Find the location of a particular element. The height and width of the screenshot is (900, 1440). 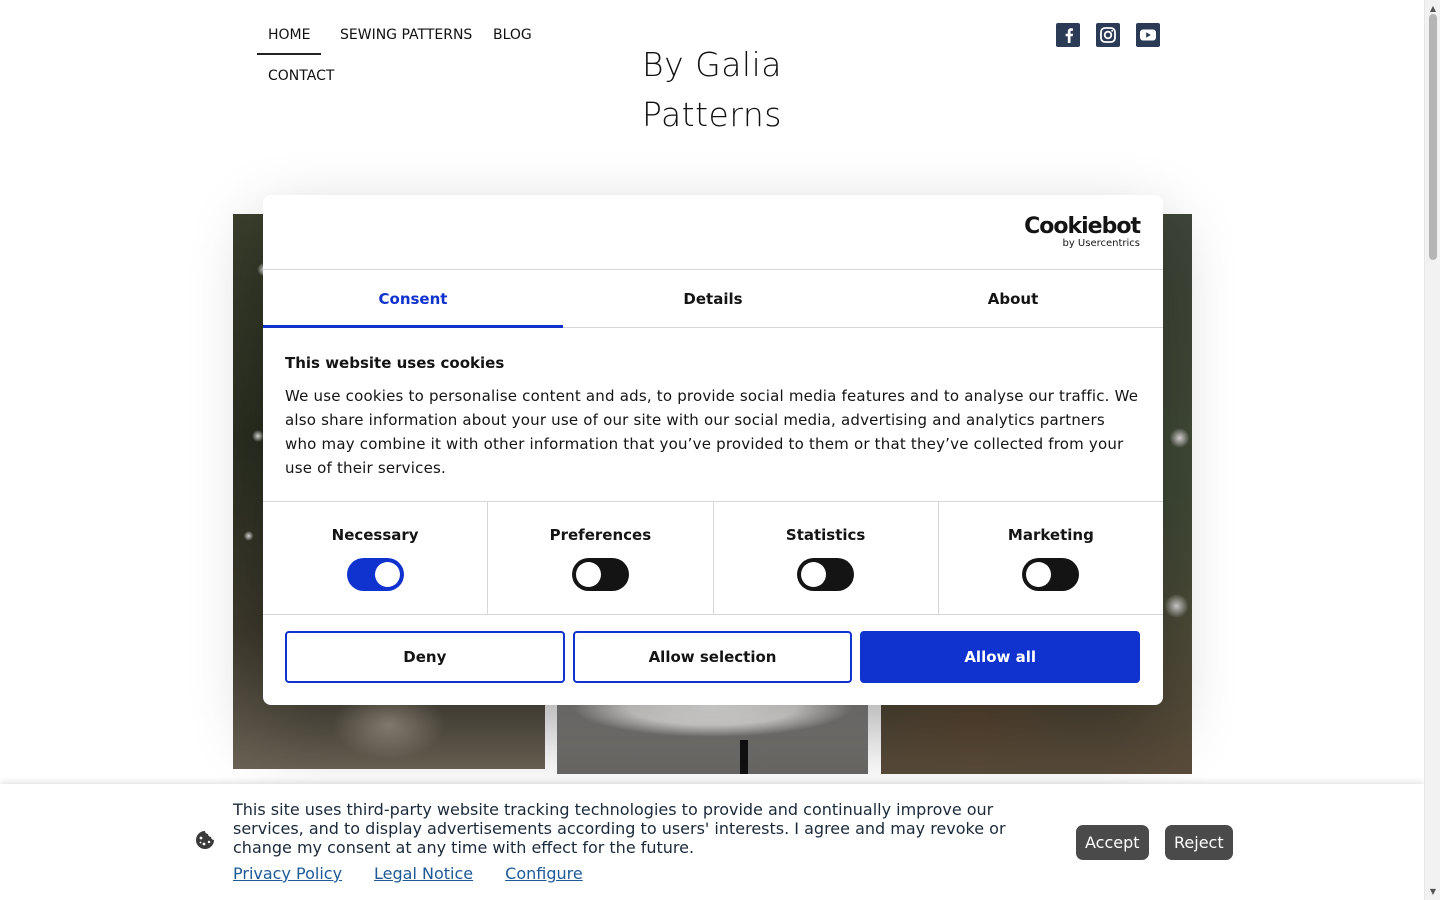

marketing-toggle is located at coordinates (1051, 574).